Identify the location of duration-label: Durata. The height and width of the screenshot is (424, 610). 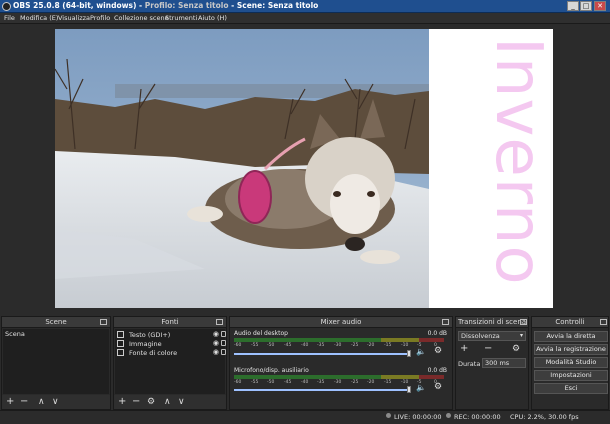
(469, 364).